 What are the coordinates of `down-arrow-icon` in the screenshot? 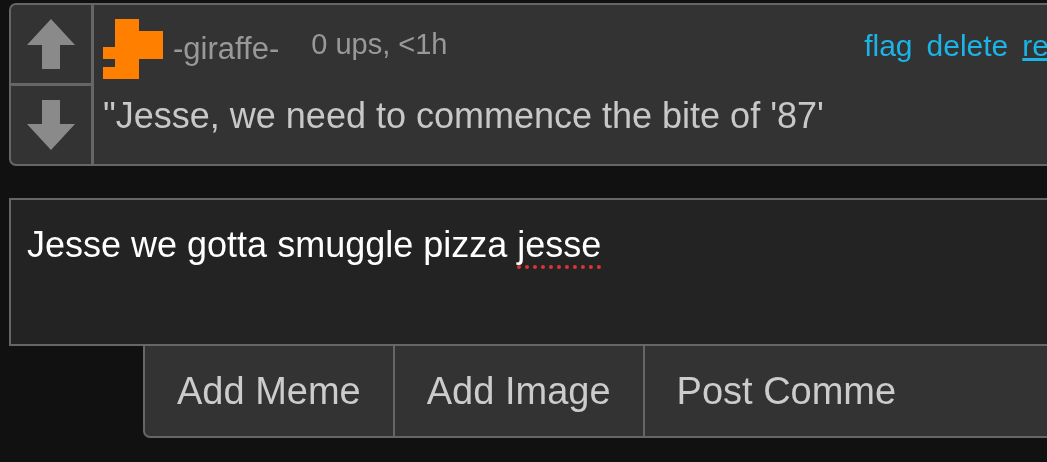 It's located at (51, 125).